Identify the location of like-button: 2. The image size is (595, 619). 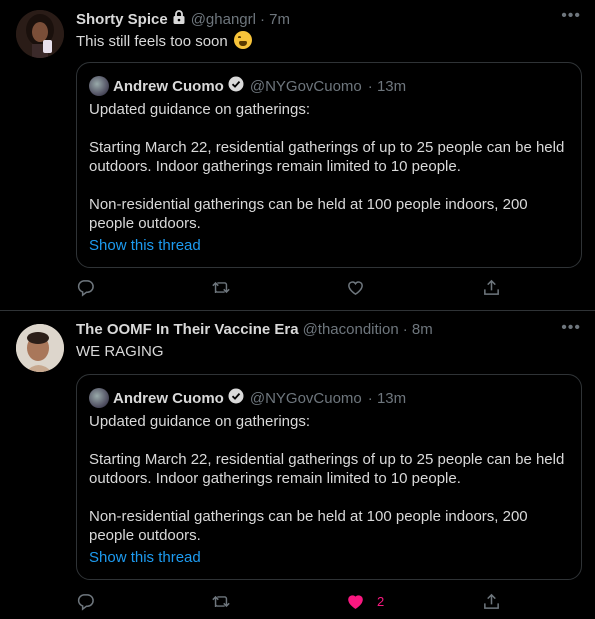
(365, 601).